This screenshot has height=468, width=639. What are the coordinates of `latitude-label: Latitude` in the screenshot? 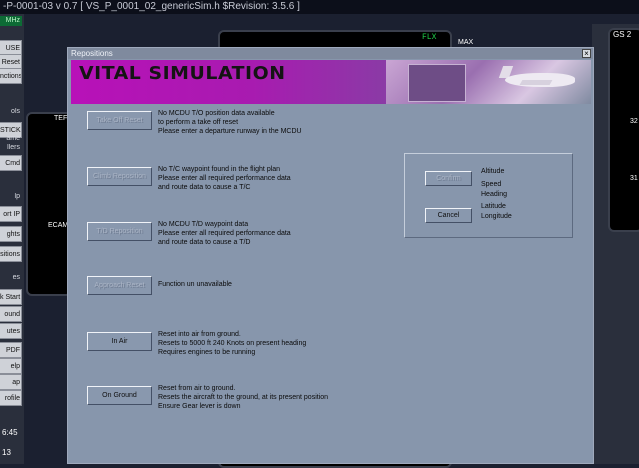 It's located at (493, 206).